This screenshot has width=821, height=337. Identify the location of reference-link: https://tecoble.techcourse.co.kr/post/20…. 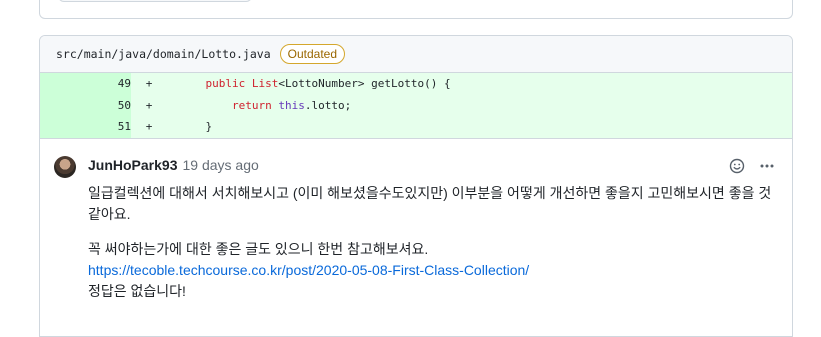
(308, 270).